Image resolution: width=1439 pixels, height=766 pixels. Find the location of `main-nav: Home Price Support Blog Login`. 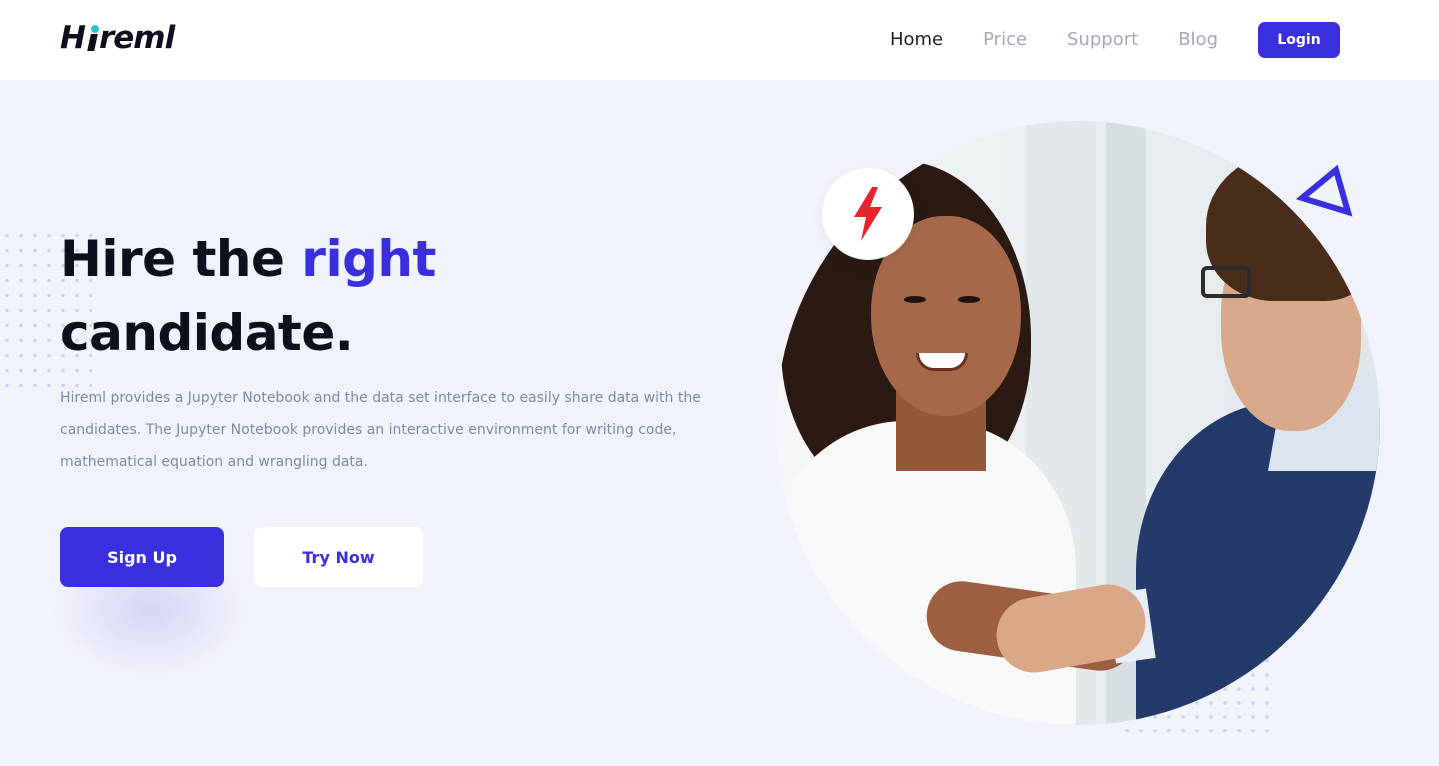

main-nav: Home Price Support Blog Login is located at coordinates (1115, 40).